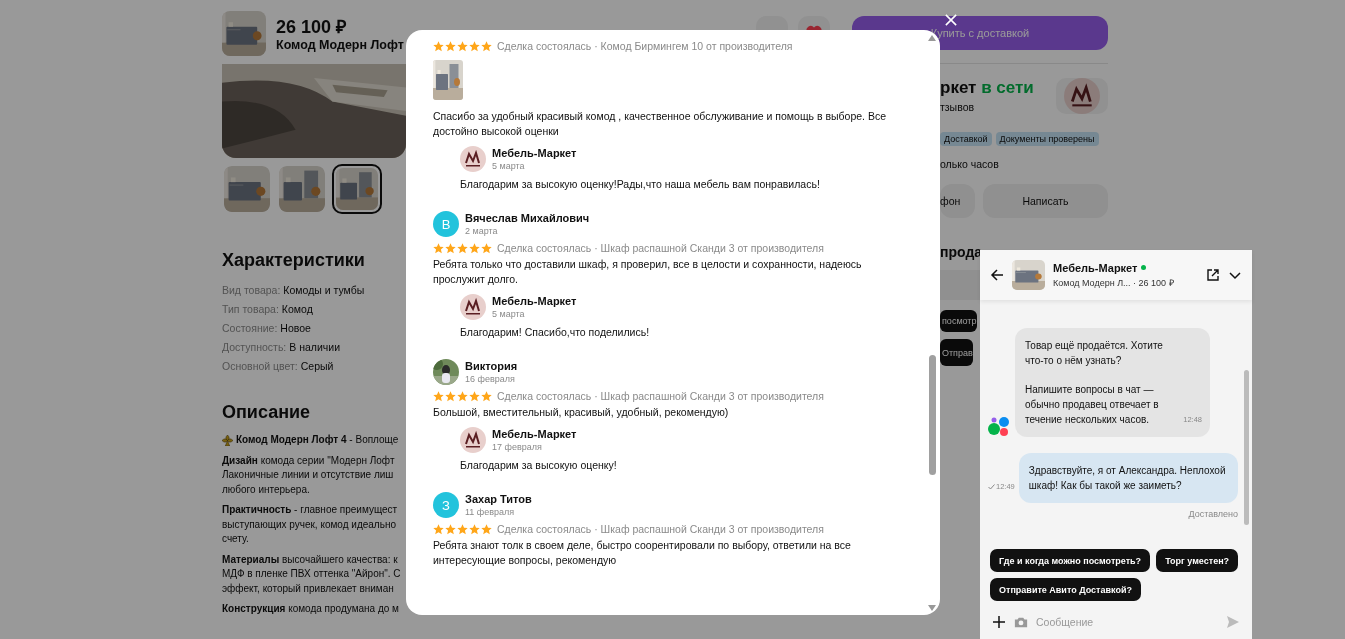  What do you see at coordinates (297, 309) in the screenshot?
I see `spec-value: Комод` at bounding box center [297, 309].